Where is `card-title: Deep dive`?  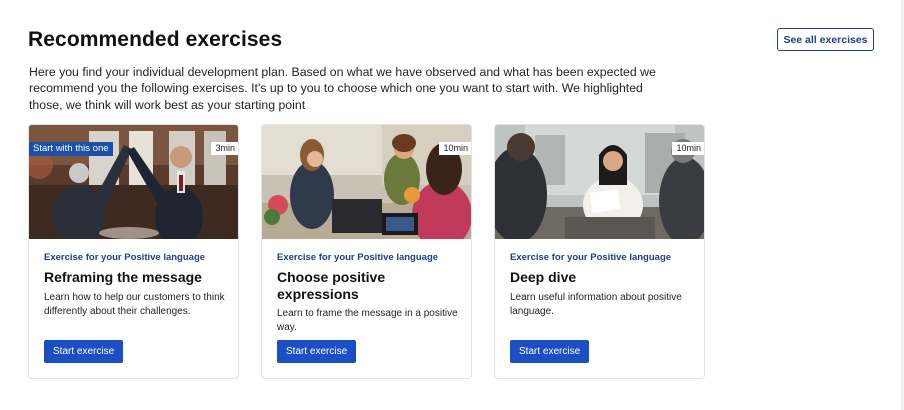 card-title: Deep dive is located at coordinates (543, 277).